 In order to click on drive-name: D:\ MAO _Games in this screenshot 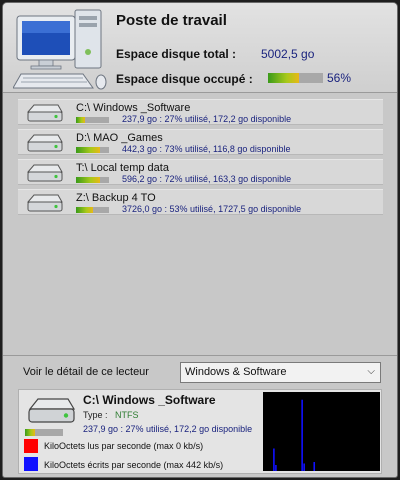, I will do `click(119, 138)`.